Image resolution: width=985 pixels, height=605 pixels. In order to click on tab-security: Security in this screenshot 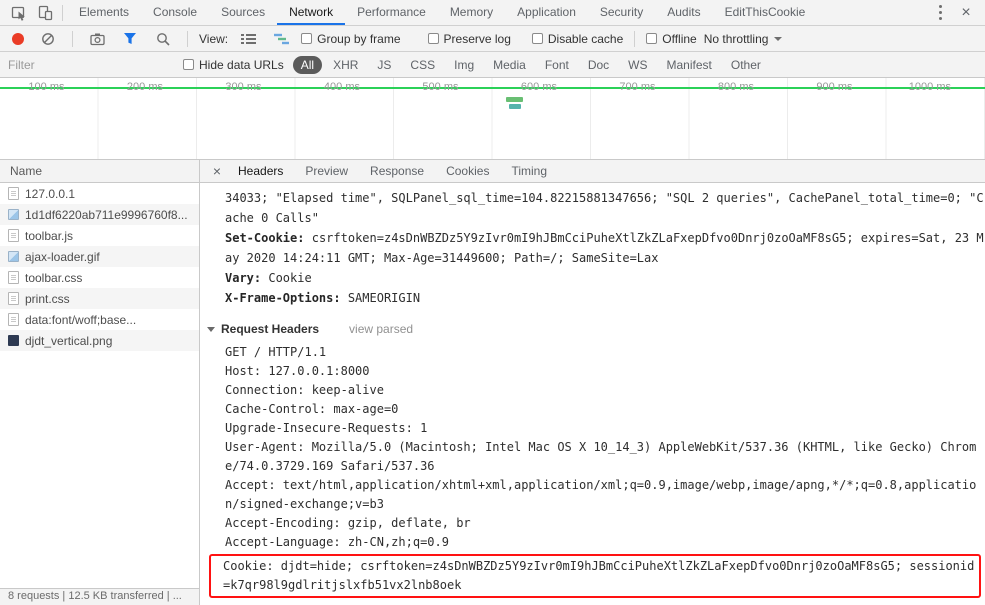, I will do `click(621, 12)`.